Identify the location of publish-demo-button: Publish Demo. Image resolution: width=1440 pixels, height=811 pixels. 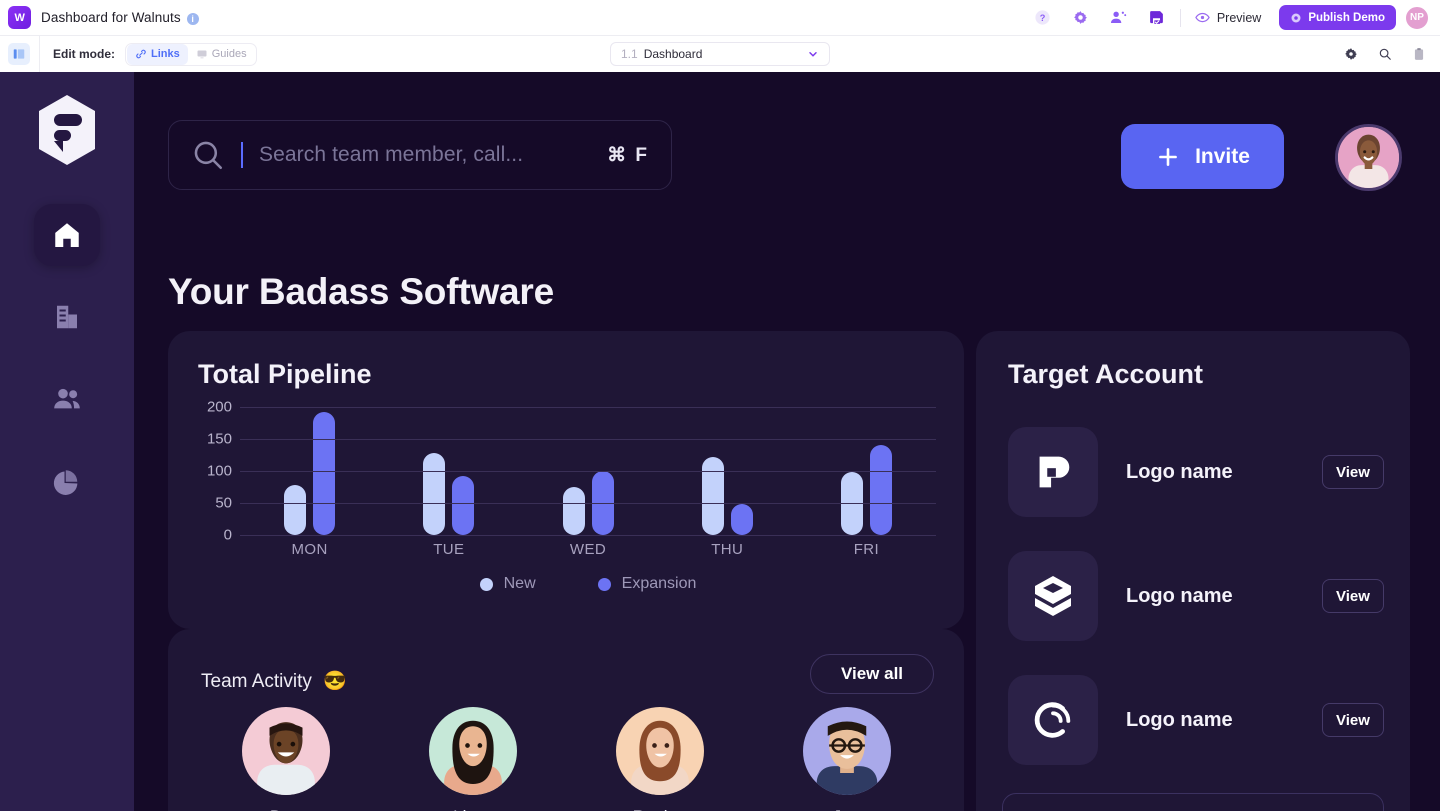
(1337, 17).